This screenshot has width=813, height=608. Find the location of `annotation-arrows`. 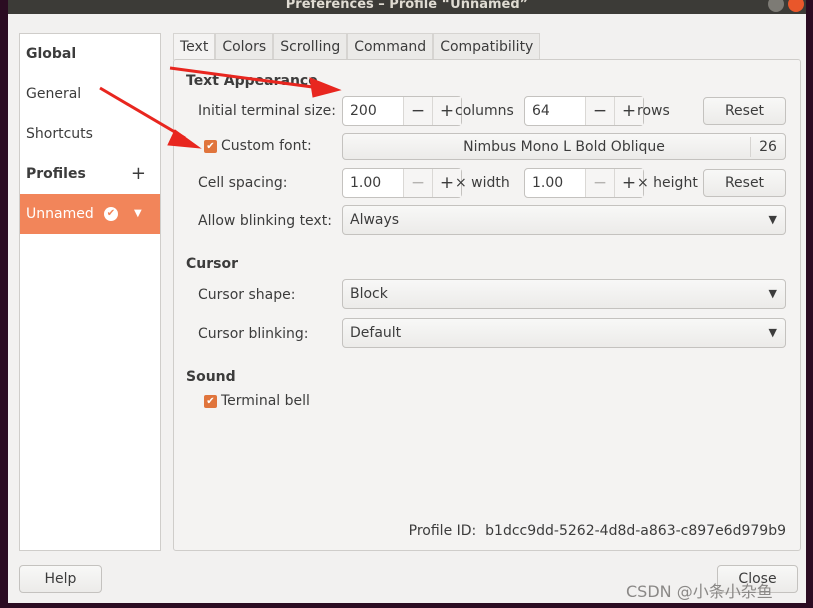

annotation-arrows is located at coordinates (220, 107).